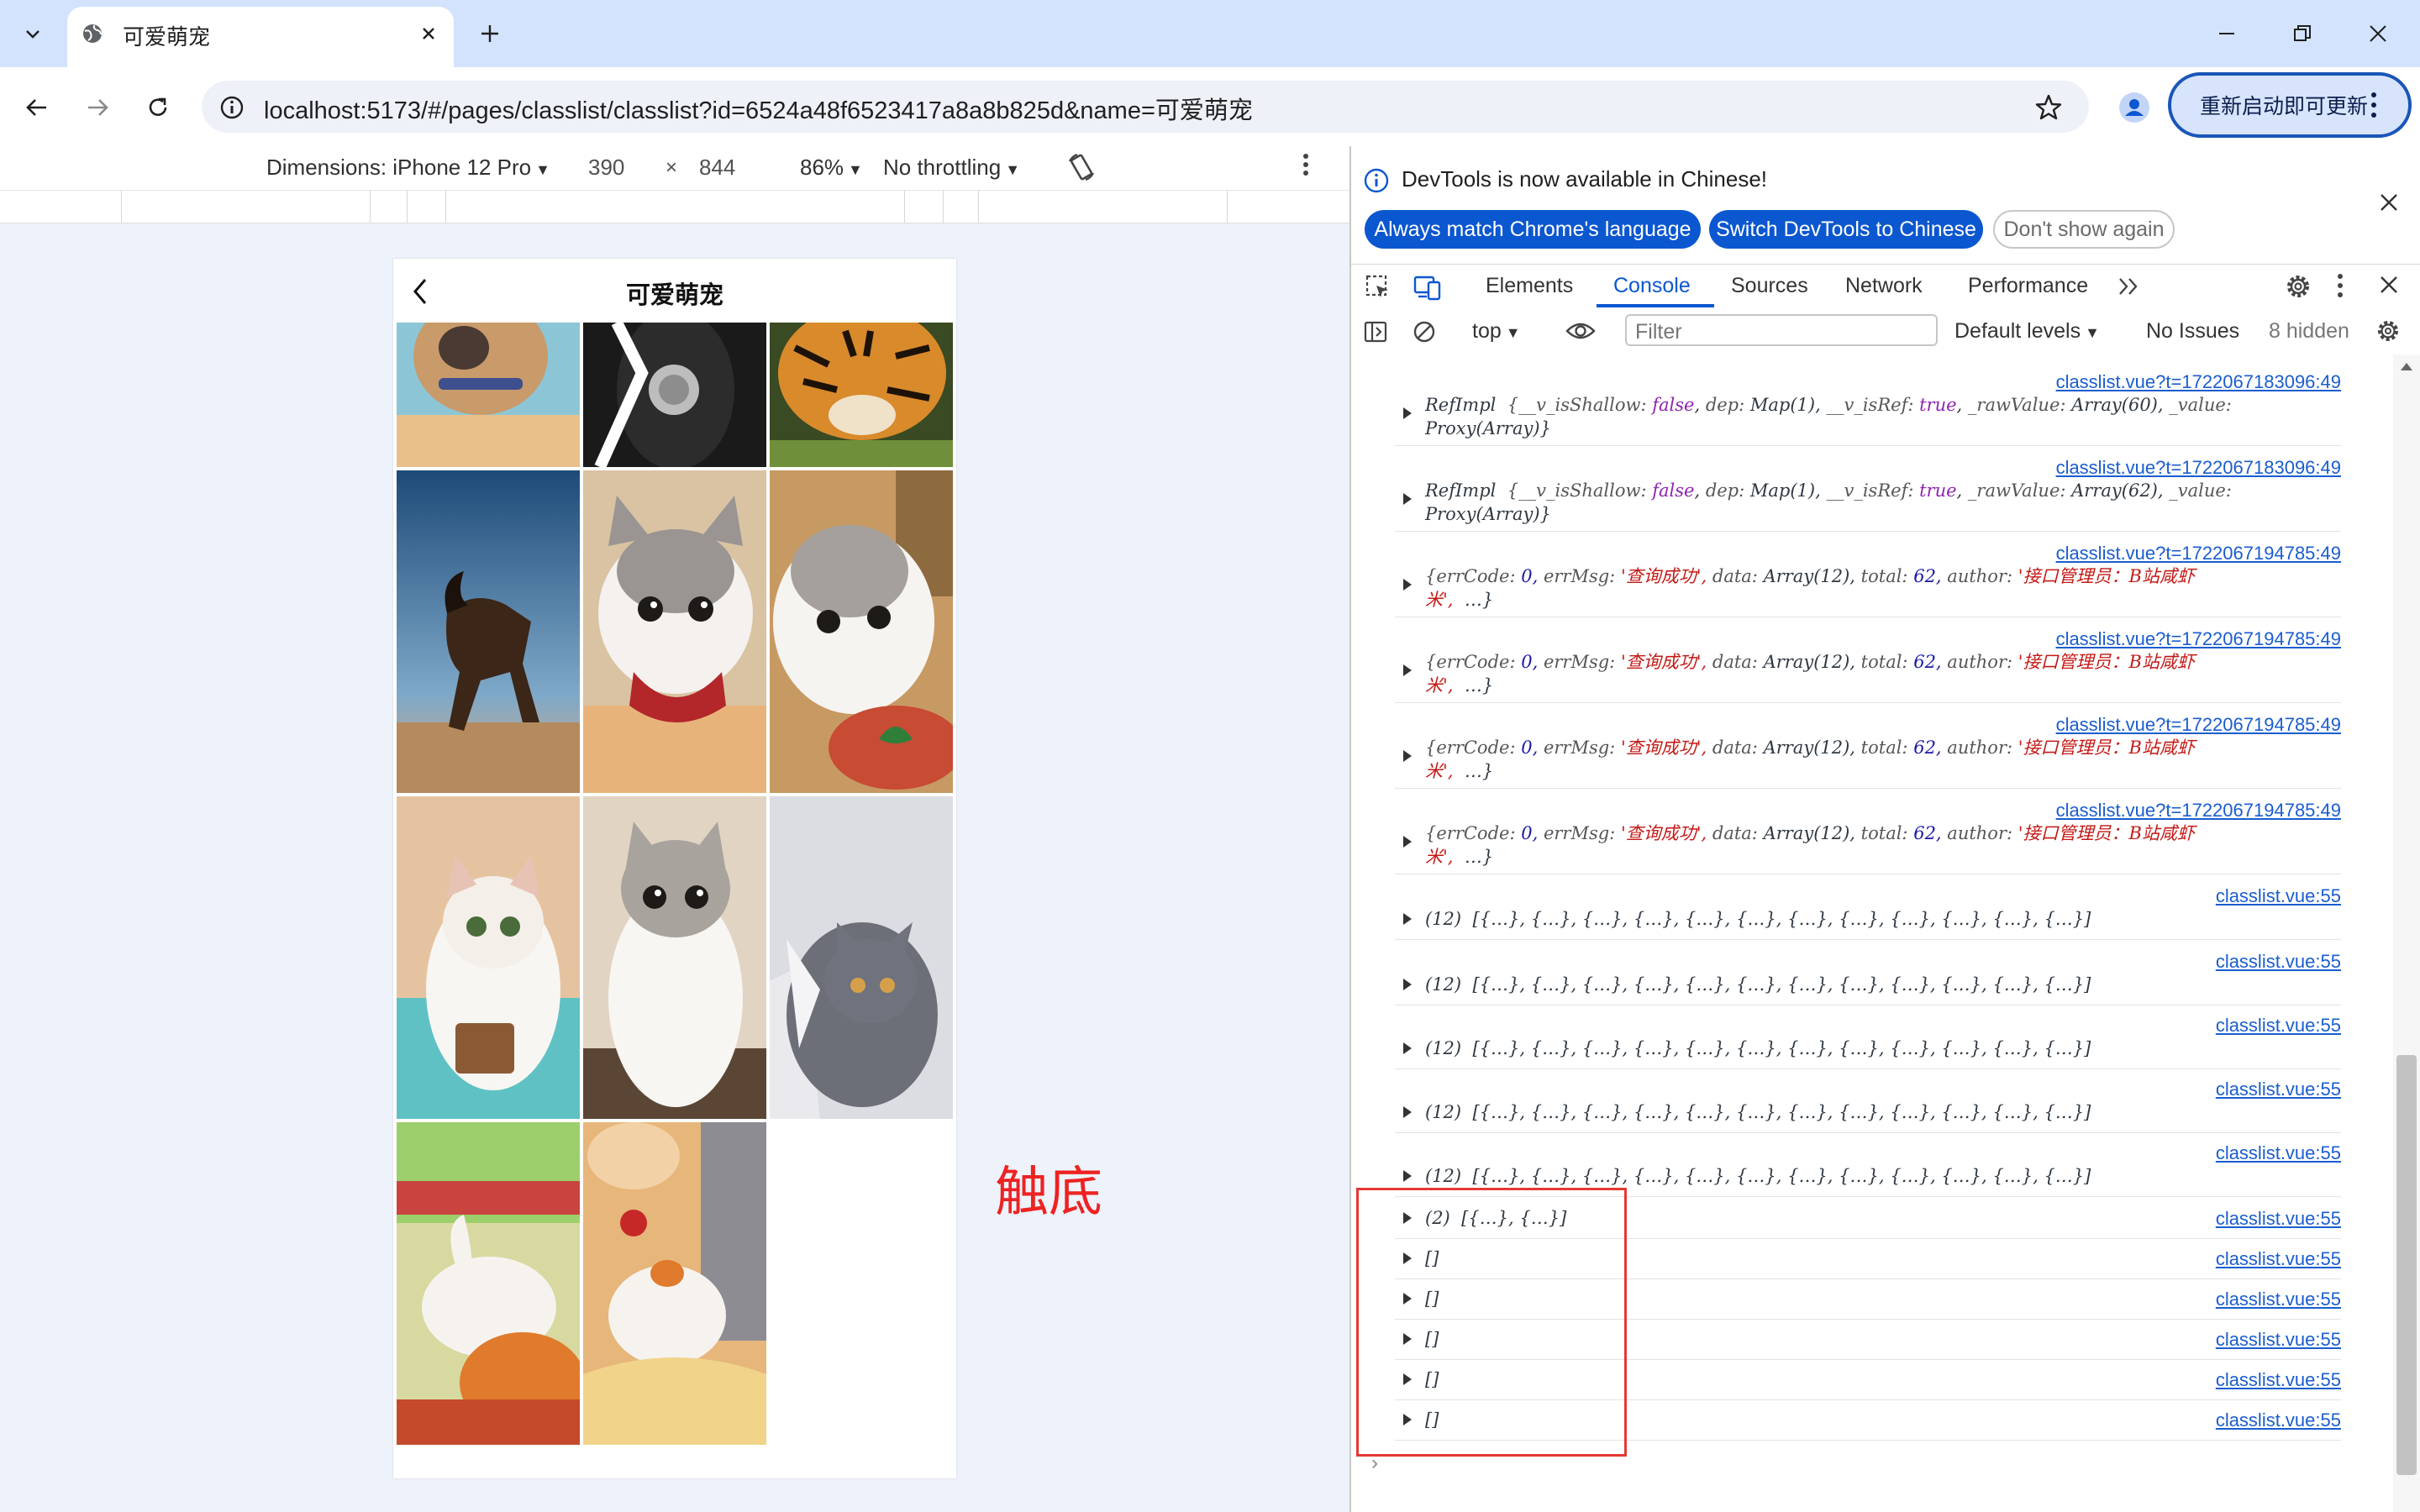 The height and width of the screenshot is (1512, 2420). I want to click on profile-avatar-icon, so click(2134, 107).